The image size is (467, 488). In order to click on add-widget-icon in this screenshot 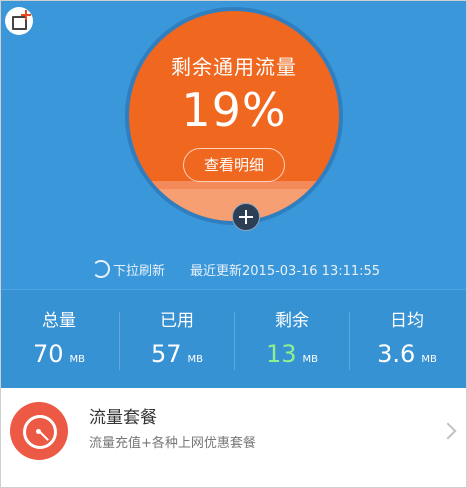, I will do `click(19, 21)`.